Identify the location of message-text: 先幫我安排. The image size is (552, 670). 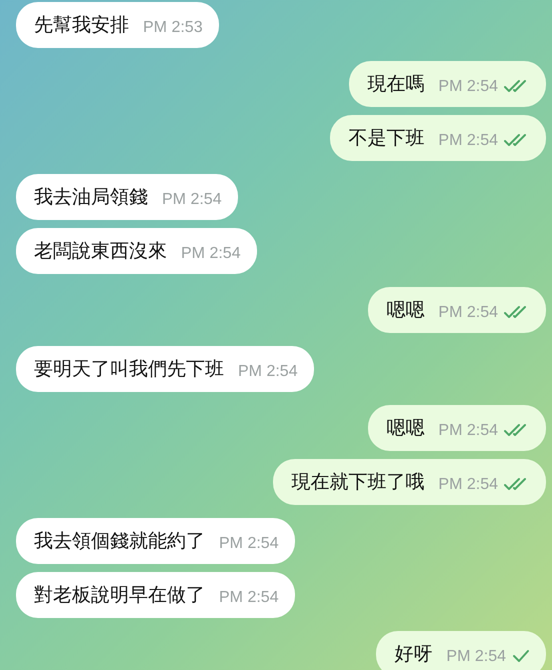
(81, 25).